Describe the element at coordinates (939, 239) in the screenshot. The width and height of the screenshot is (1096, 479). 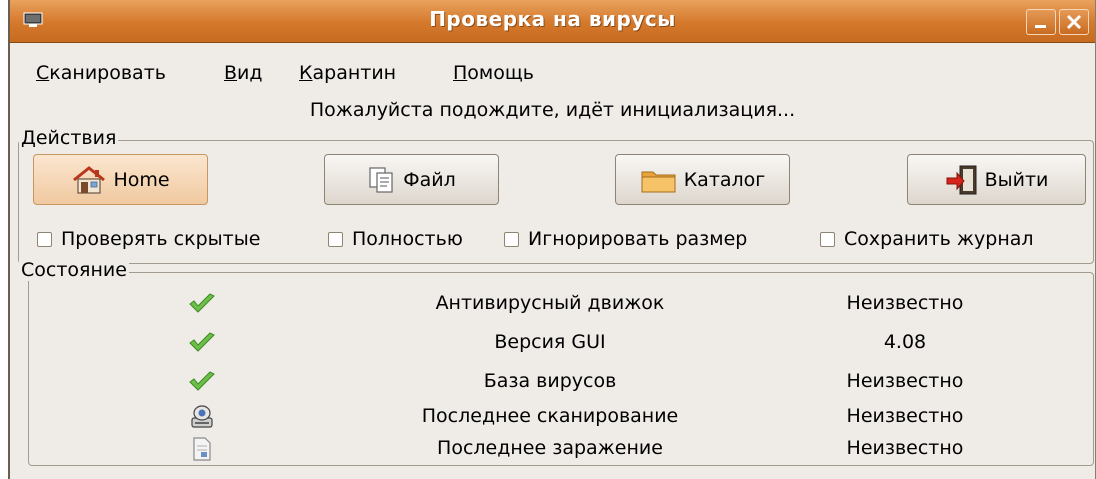
I see `checkbox-label: Сохранить журнал` at that location.